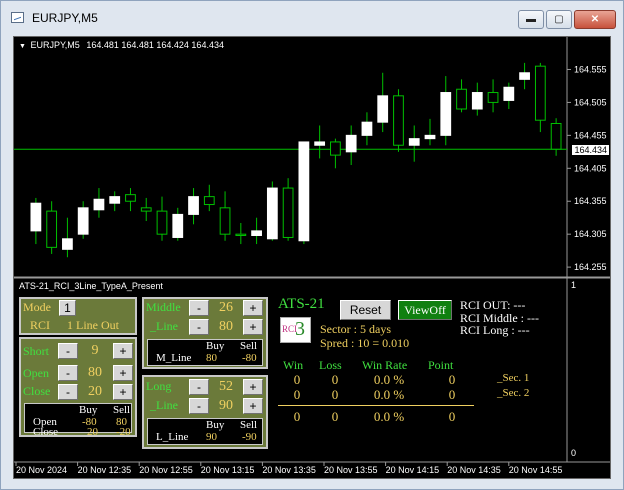 This screenshot has width=624, height=490. What do you see at coordinates (199, 387) in the screenshot?
I see `long-minus-button: -` at bounding box center [199, 387].